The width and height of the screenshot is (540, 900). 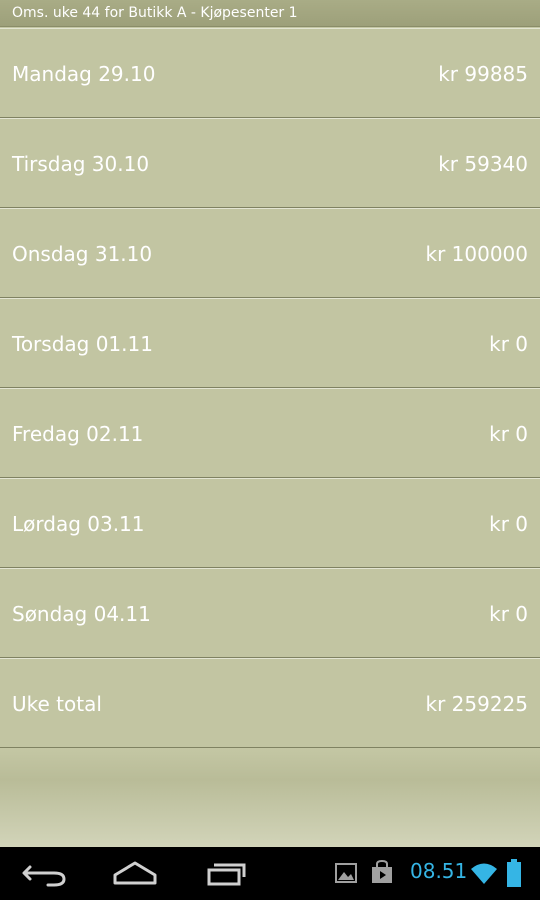 What do you see at coordinates (270, 873) in the screenshot?
I see `system-navigation-bar: 08.51` at bounding box center [270, 873].